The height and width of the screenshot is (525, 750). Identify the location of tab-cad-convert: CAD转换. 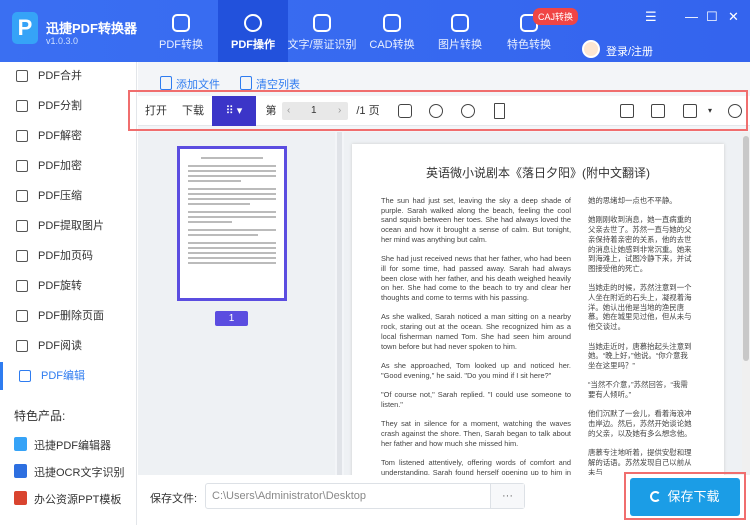
(392, 31).